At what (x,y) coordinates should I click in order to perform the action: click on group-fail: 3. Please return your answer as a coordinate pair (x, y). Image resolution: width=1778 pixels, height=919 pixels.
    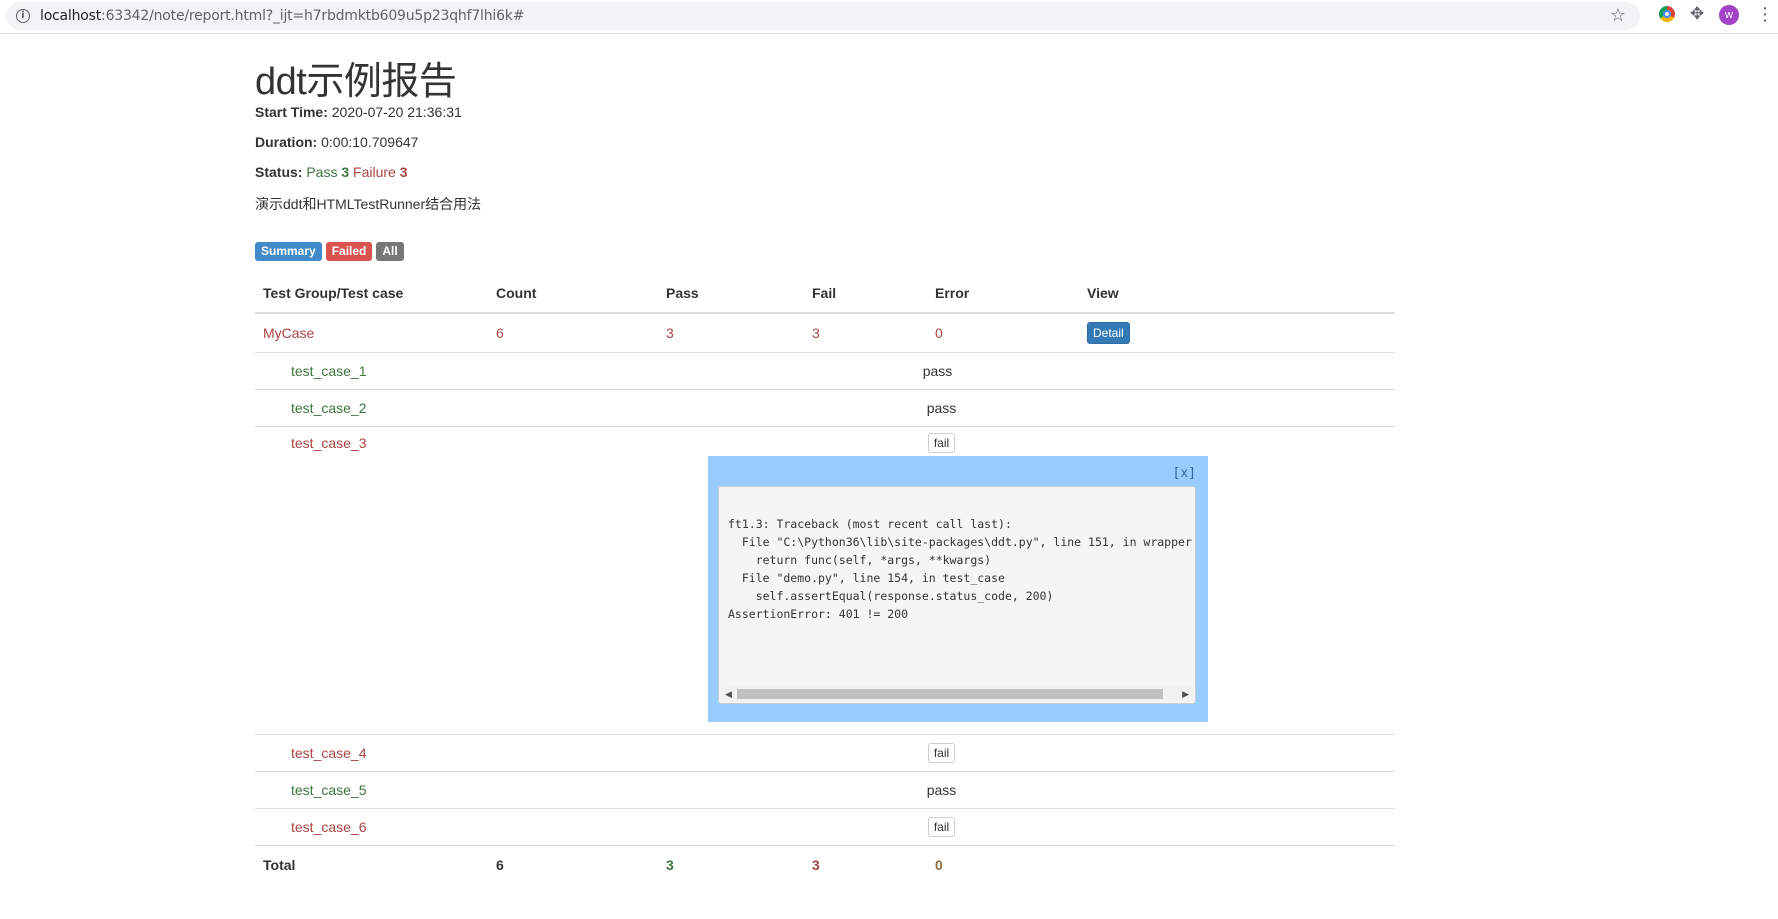
    Looking at the image, I should click on (865, 332).